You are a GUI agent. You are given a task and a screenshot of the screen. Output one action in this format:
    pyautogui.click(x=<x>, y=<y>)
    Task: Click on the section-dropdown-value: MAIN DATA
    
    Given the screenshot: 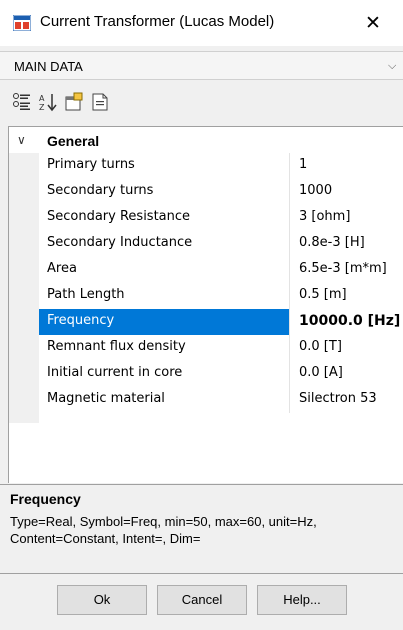 What is the action you would take?
    pyautogui.click(x=48, y=66)
    